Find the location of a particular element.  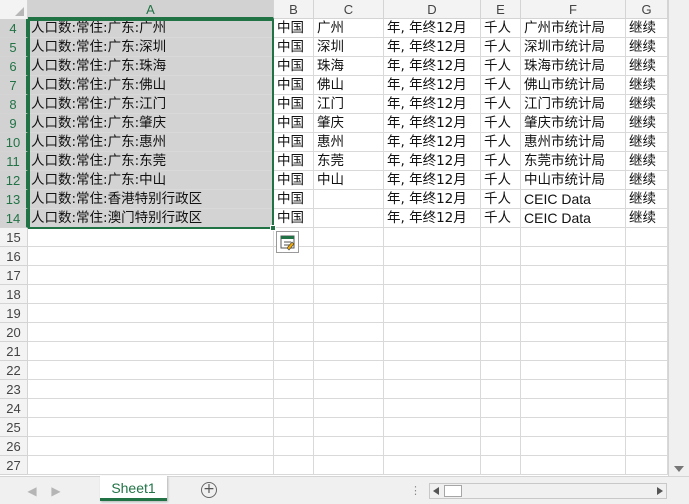

quick-analysis-button is located at coordinates (287, 242).